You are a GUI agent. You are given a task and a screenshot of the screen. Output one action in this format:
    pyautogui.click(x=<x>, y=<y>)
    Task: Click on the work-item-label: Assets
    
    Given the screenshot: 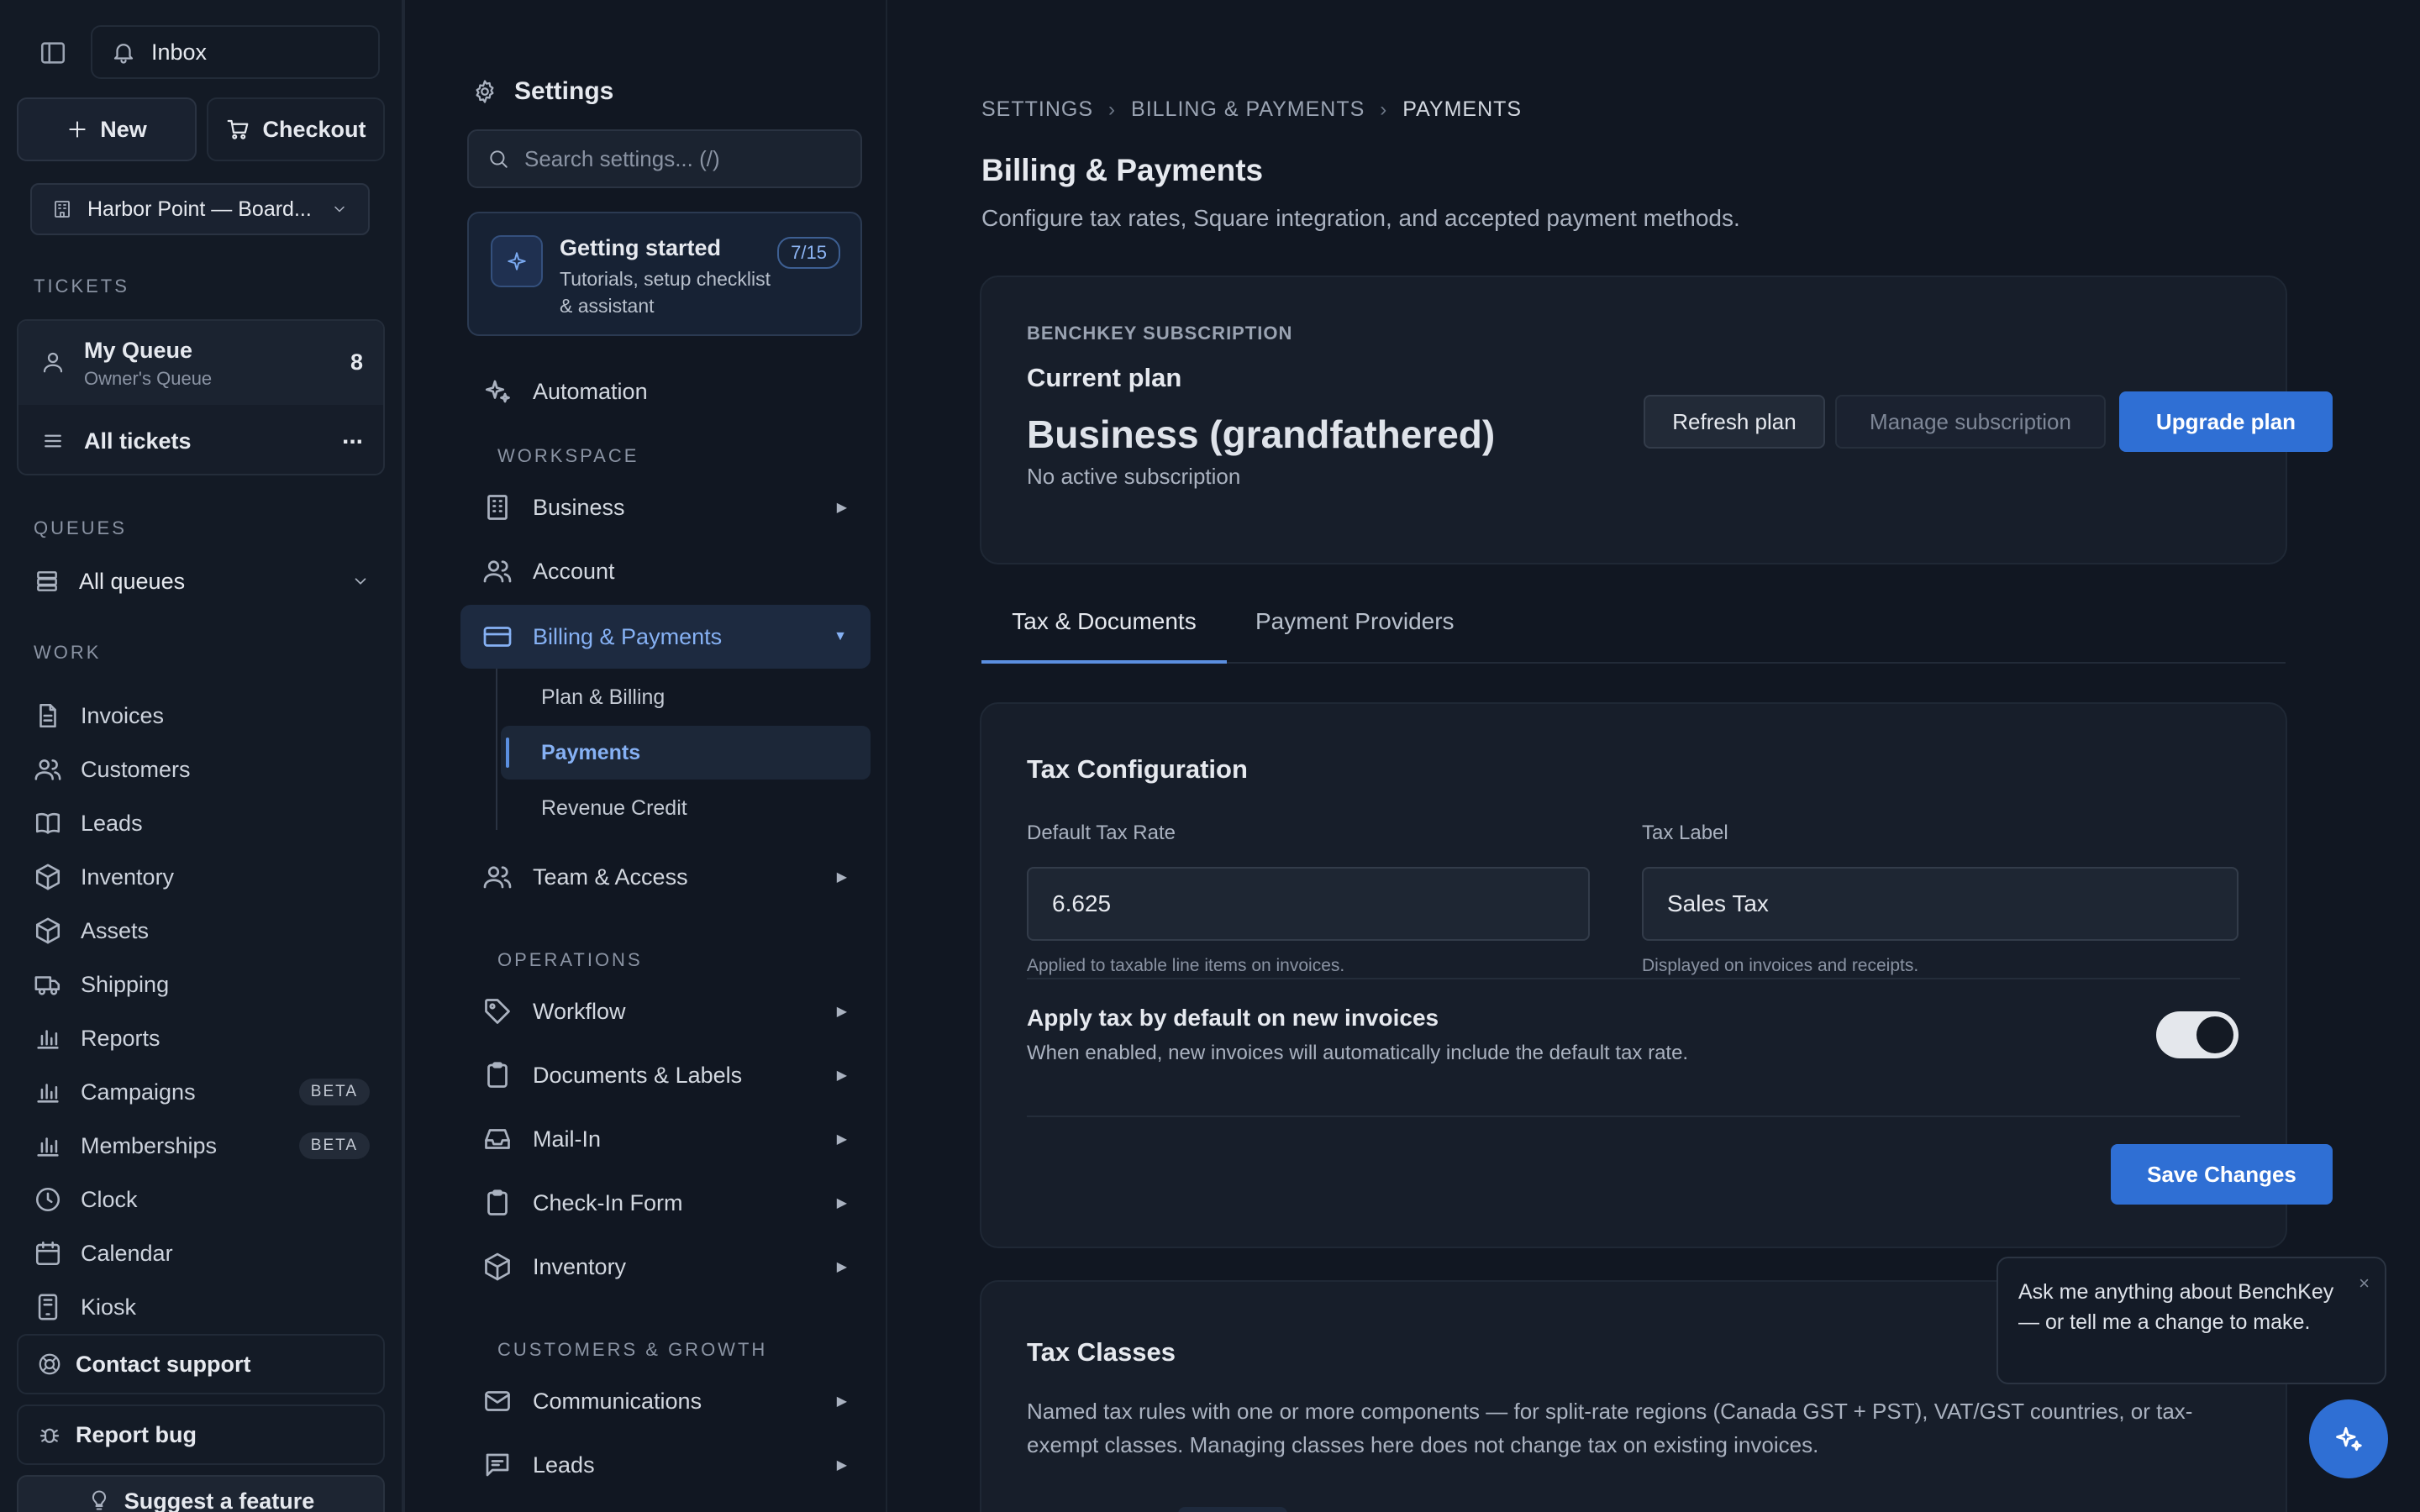 What is the action you would take?
    pyautogui.click(x=116, y=930)
    